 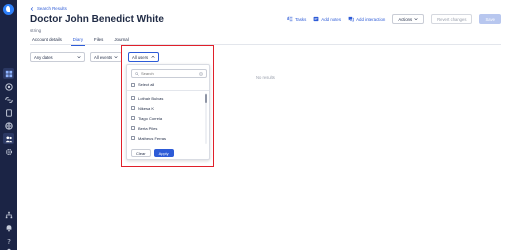 What do you see at coordinates (201, 73) in the screenshot?
I see `clear-search-icon` at bounding box center [201, 73].